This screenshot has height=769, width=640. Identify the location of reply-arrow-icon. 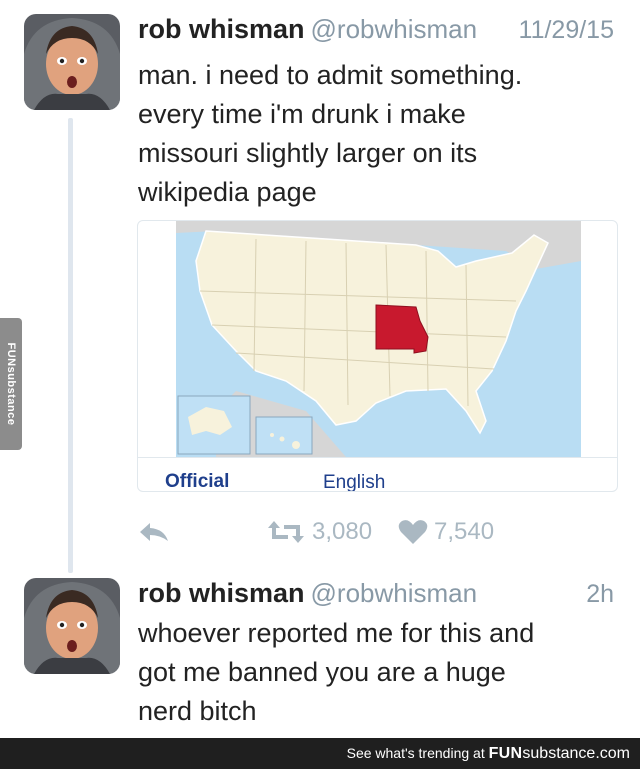
(154, 532).